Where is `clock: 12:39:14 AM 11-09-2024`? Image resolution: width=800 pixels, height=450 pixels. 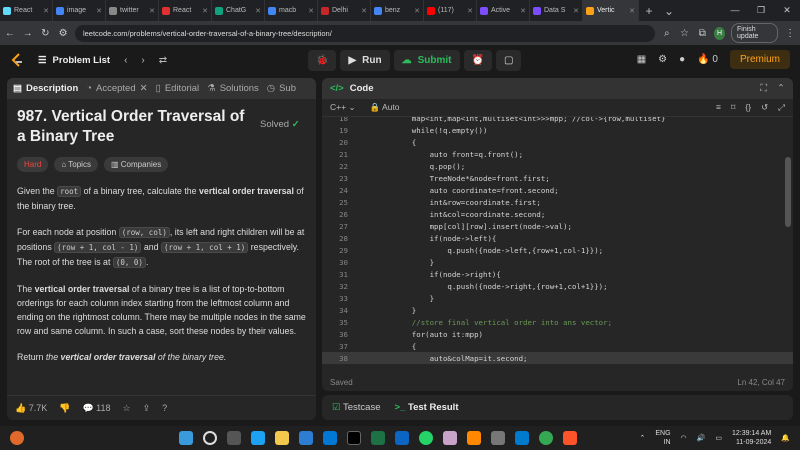 clock: 12:39:14 AM 11-09-2024 is located at coordinates (751, 438).